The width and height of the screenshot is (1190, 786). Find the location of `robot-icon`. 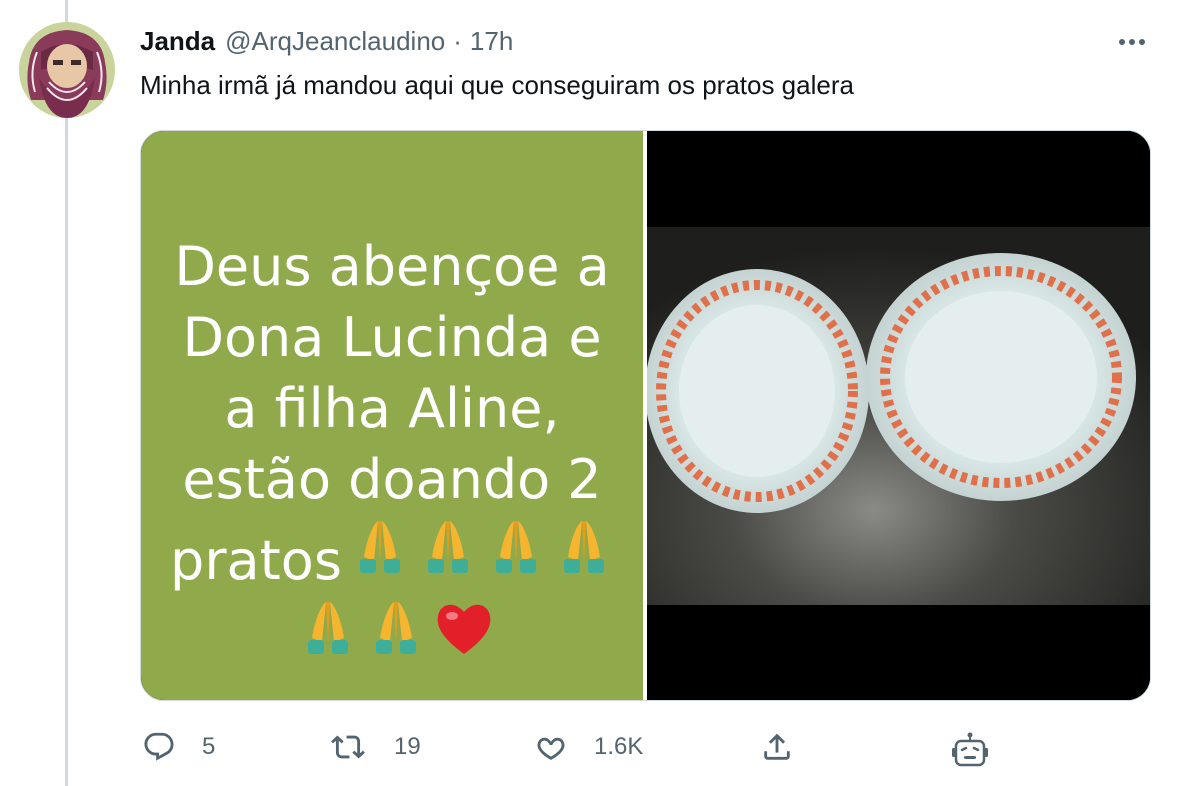

robot-icon is located at coordinates (970, 749).